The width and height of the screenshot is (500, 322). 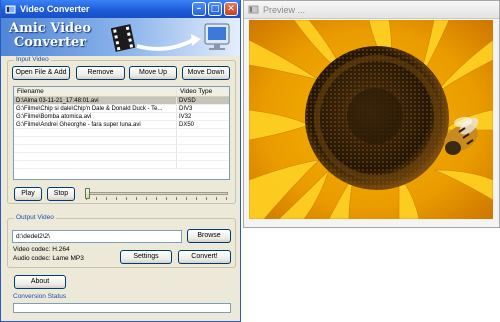 I want to click on seek-thumb, so click(x=87, y=193).